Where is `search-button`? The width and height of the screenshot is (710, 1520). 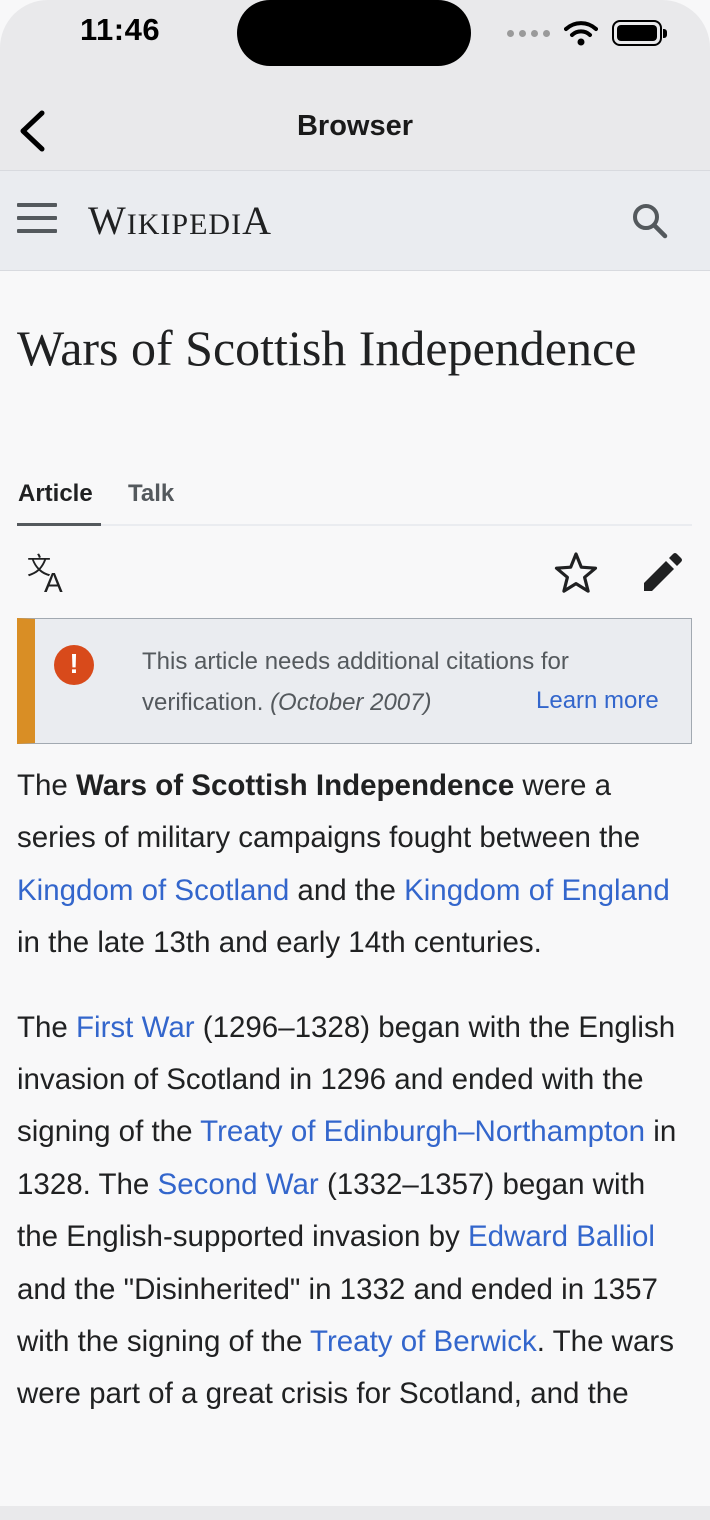 search-button is located at coordinates (650, 221).